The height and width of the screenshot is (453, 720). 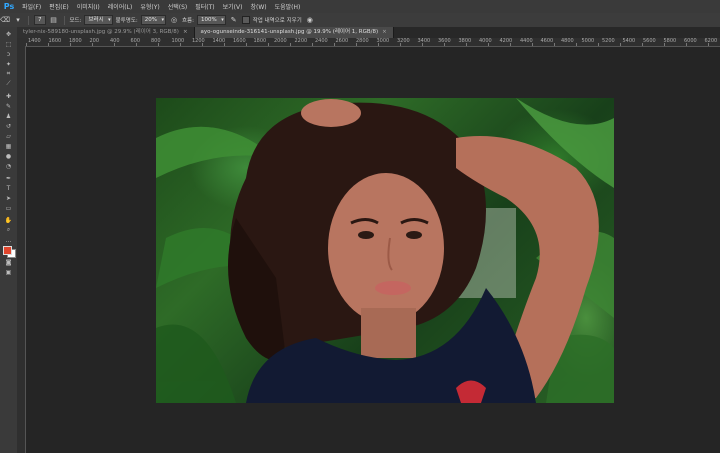 I want to click on airbrush-icon: ✎, so click(x=234, y=20).